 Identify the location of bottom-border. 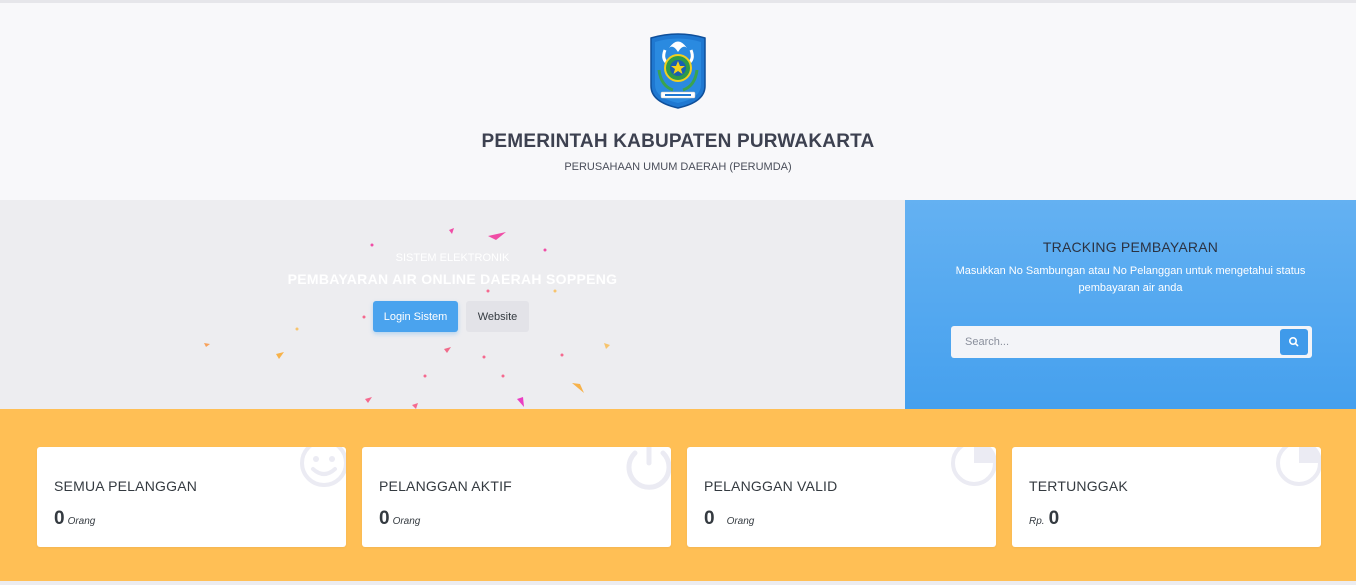
(678, 583).